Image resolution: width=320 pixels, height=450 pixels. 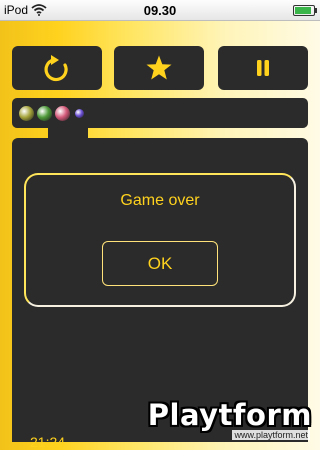 I want to click on star-button, so click(x=159, y=68).